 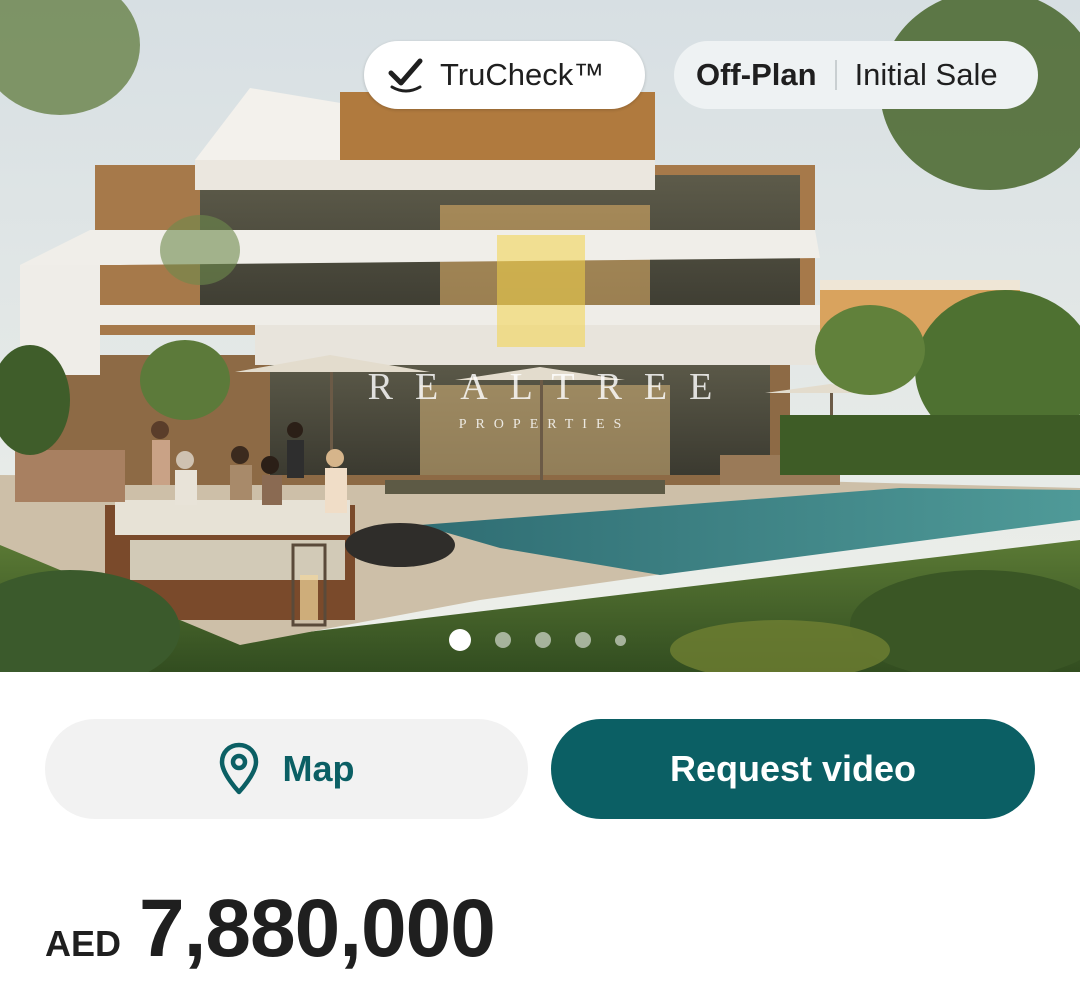 What do you see at coordinates (83, 943) in the screenshot?
I see `price-currency: AED` at bounding box center [83, 943].